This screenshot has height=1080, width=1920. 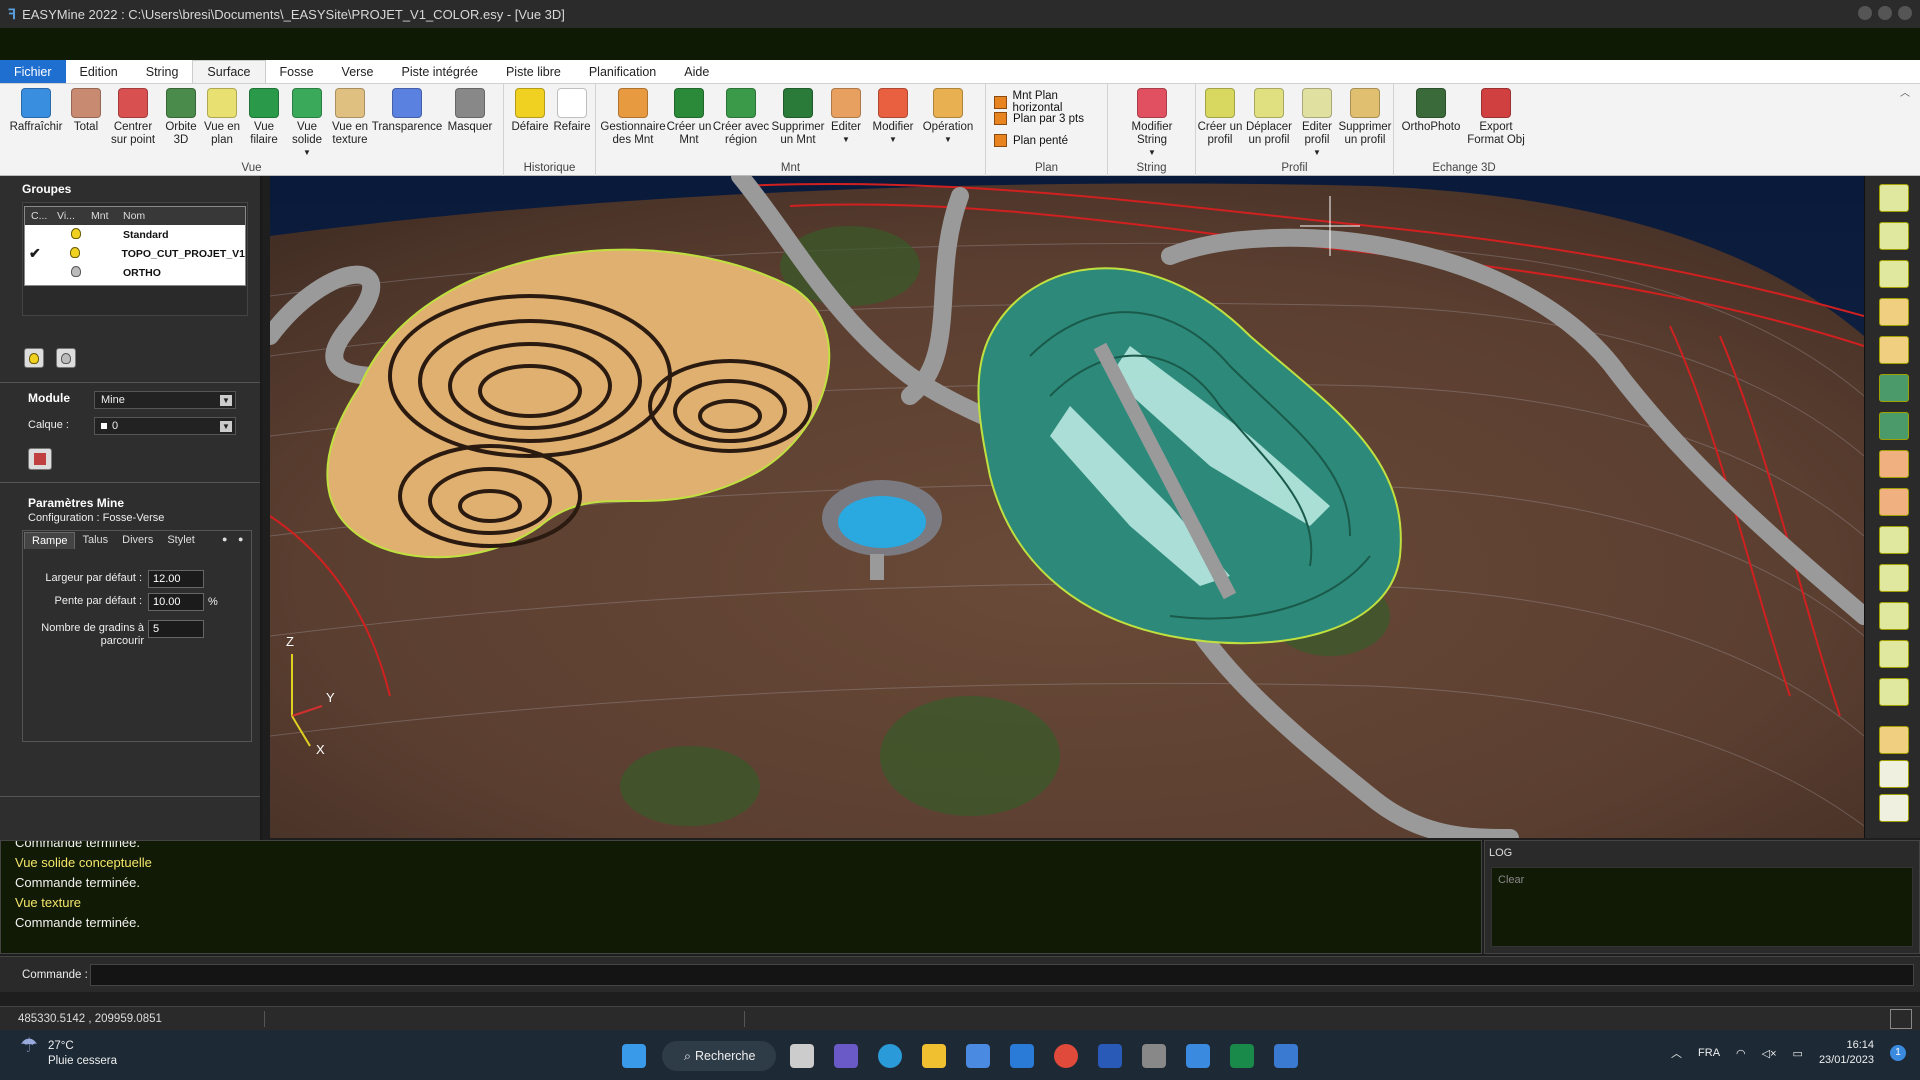 I want to click on add-point-tool, so click(x=1894, y=198).